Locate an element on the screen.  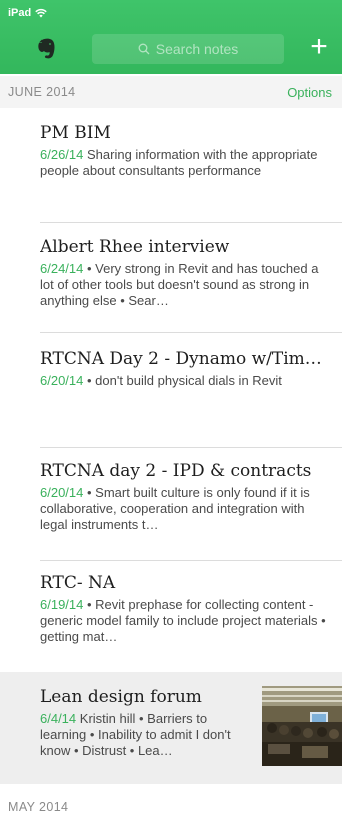
new-note-button: + is located at coordinates (319, 48).